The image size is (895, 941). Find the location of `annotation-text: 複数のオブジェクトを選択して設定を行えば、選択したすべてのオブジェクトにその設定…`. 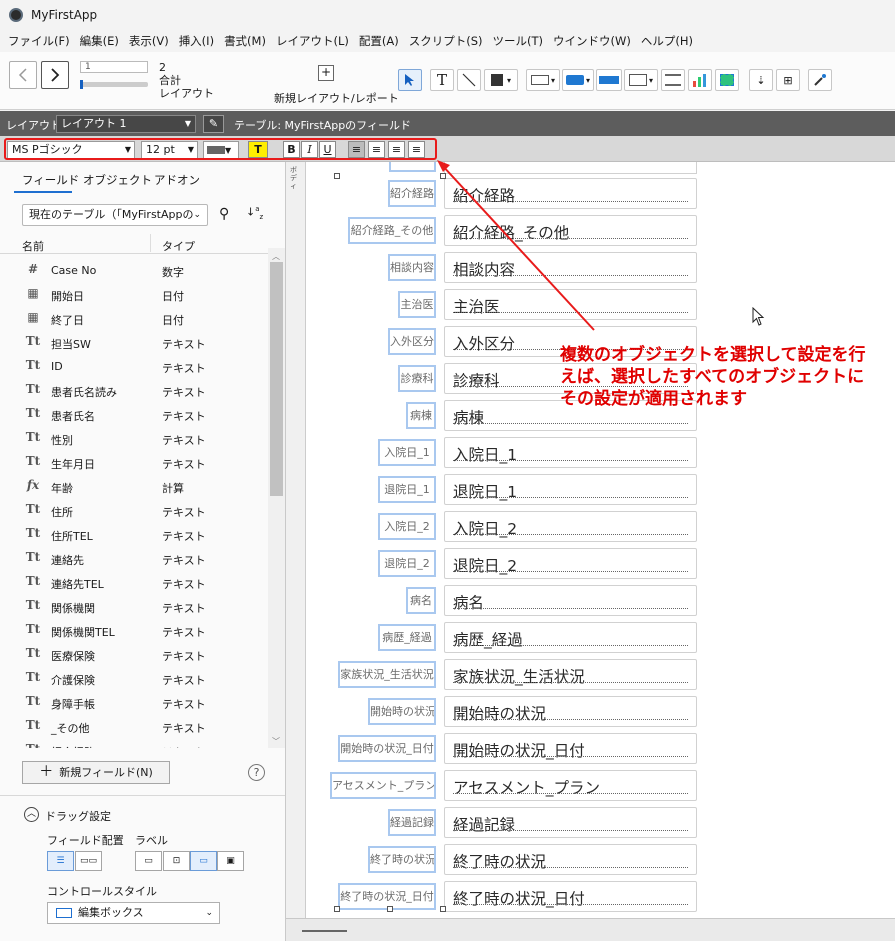

annotation-text: 複数のオブジェクトを選択して設定を行えば、選択したすべてのオブジェクトにその設定… is located at coordinates (713, 377).